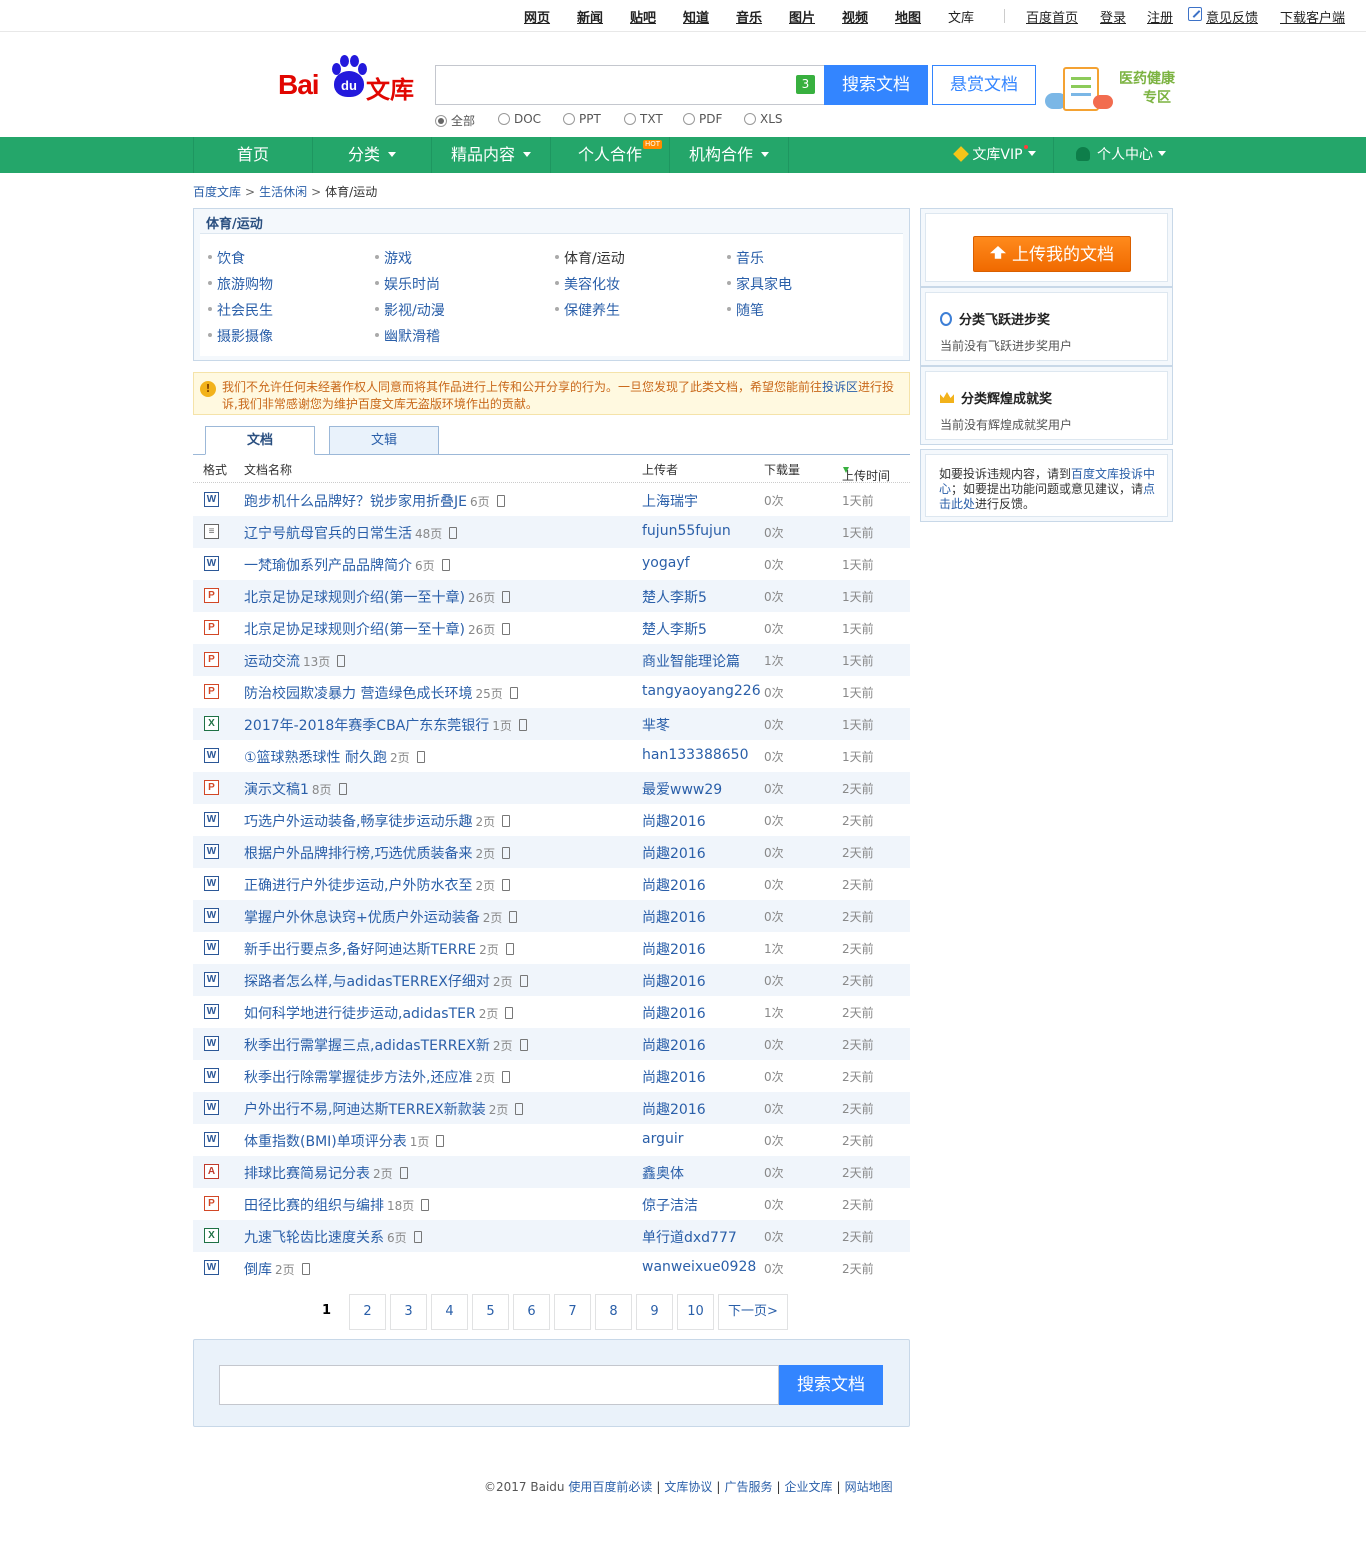 The image size is (1366, 1547). What do you see at coordinates (367, 1312) in the screenshot?
I see `page-link: 2` at bounding box center [367, 1312].